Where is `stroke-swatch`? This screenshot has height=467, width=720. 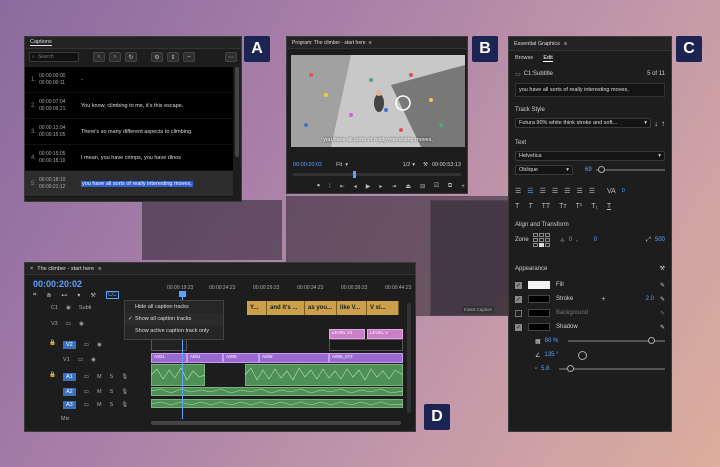 stroke-swatch is located at coordinates (539, 299).